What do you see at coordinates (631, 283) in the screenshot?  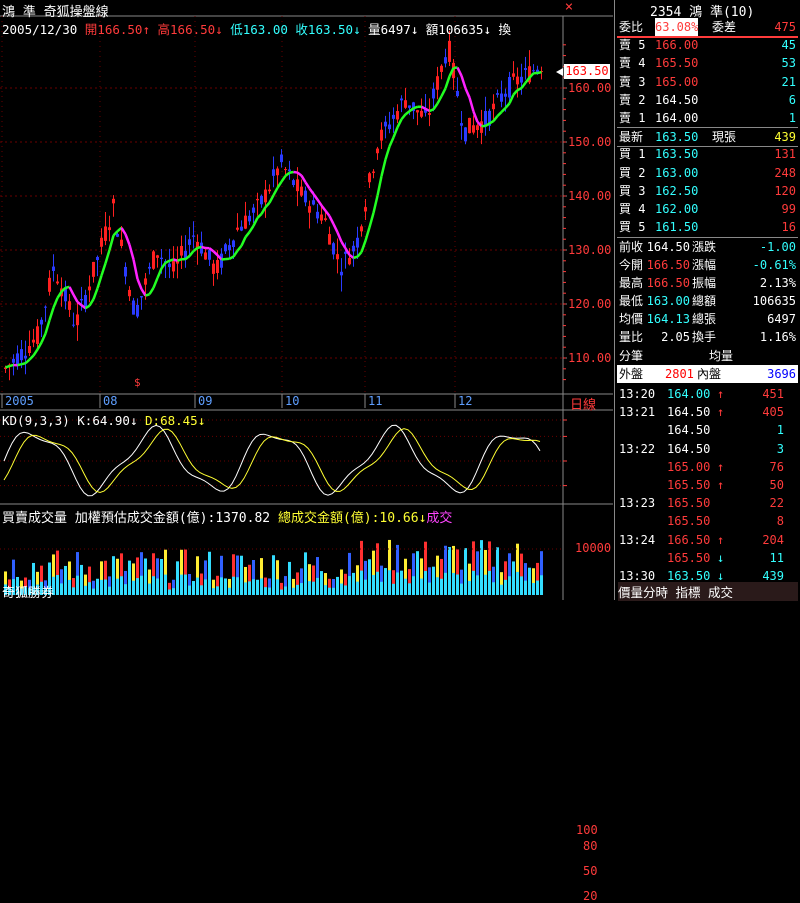 I see `stat-label: 最高` at bounding box center [631, 283].